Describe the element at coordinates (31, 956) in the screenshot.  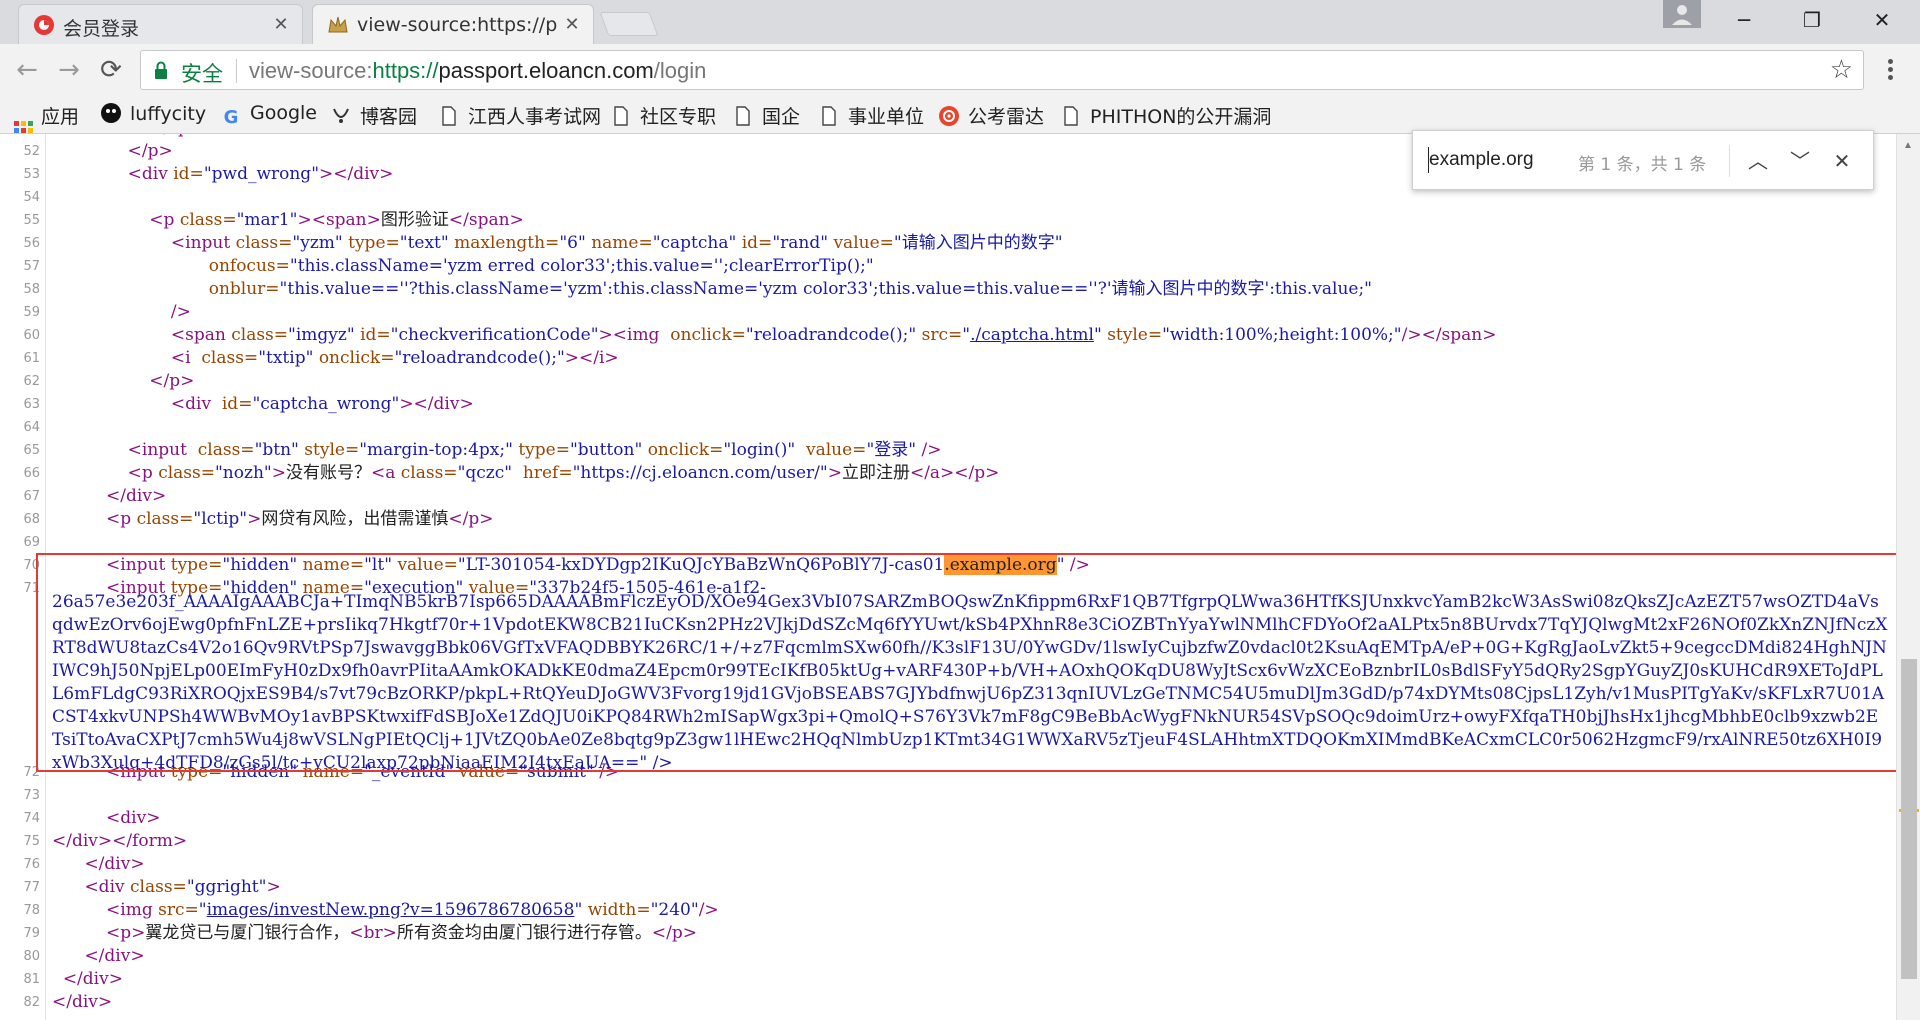
I see `line-number: 80` at that location.